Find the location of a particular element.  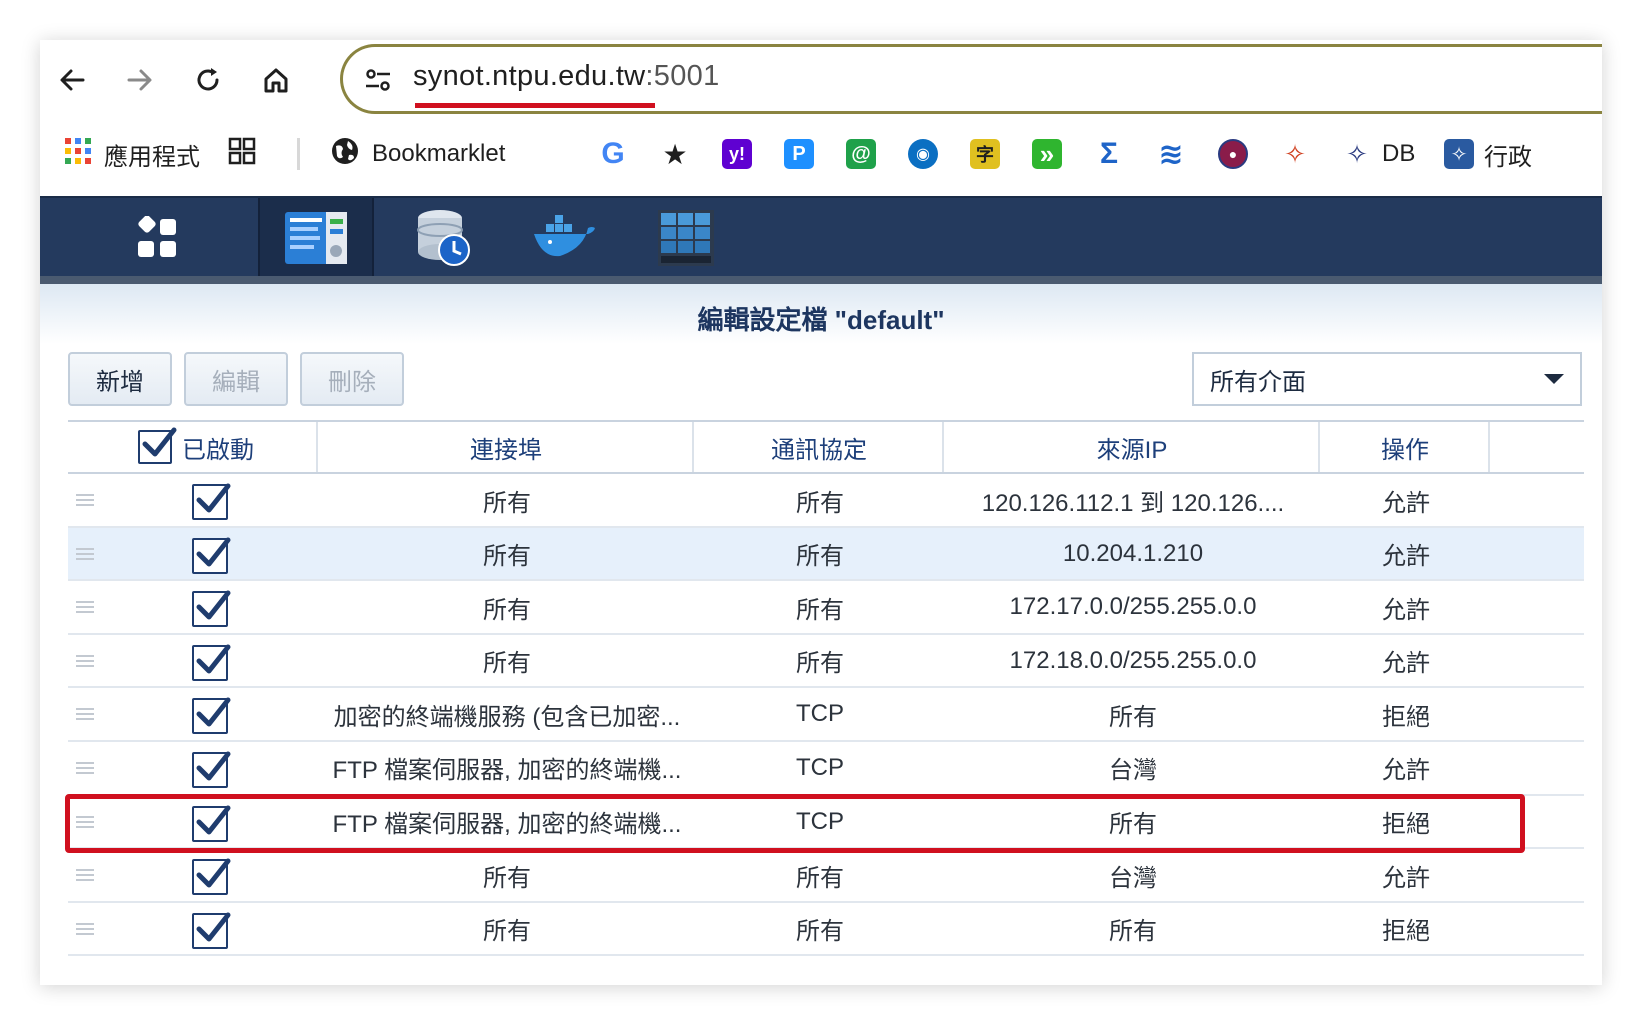

bookmark-eye: ◉ is located at coordinates (928, 154).